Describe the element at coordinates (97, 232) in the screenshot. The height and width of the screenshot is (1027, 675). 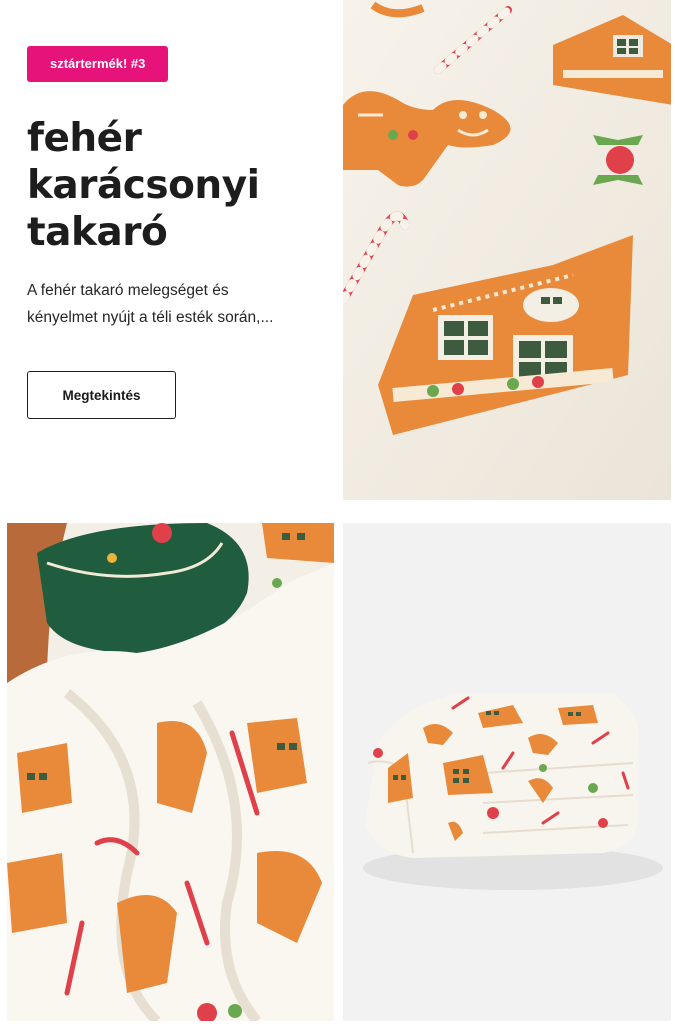
I see `product-title-line: takaró` at that location.